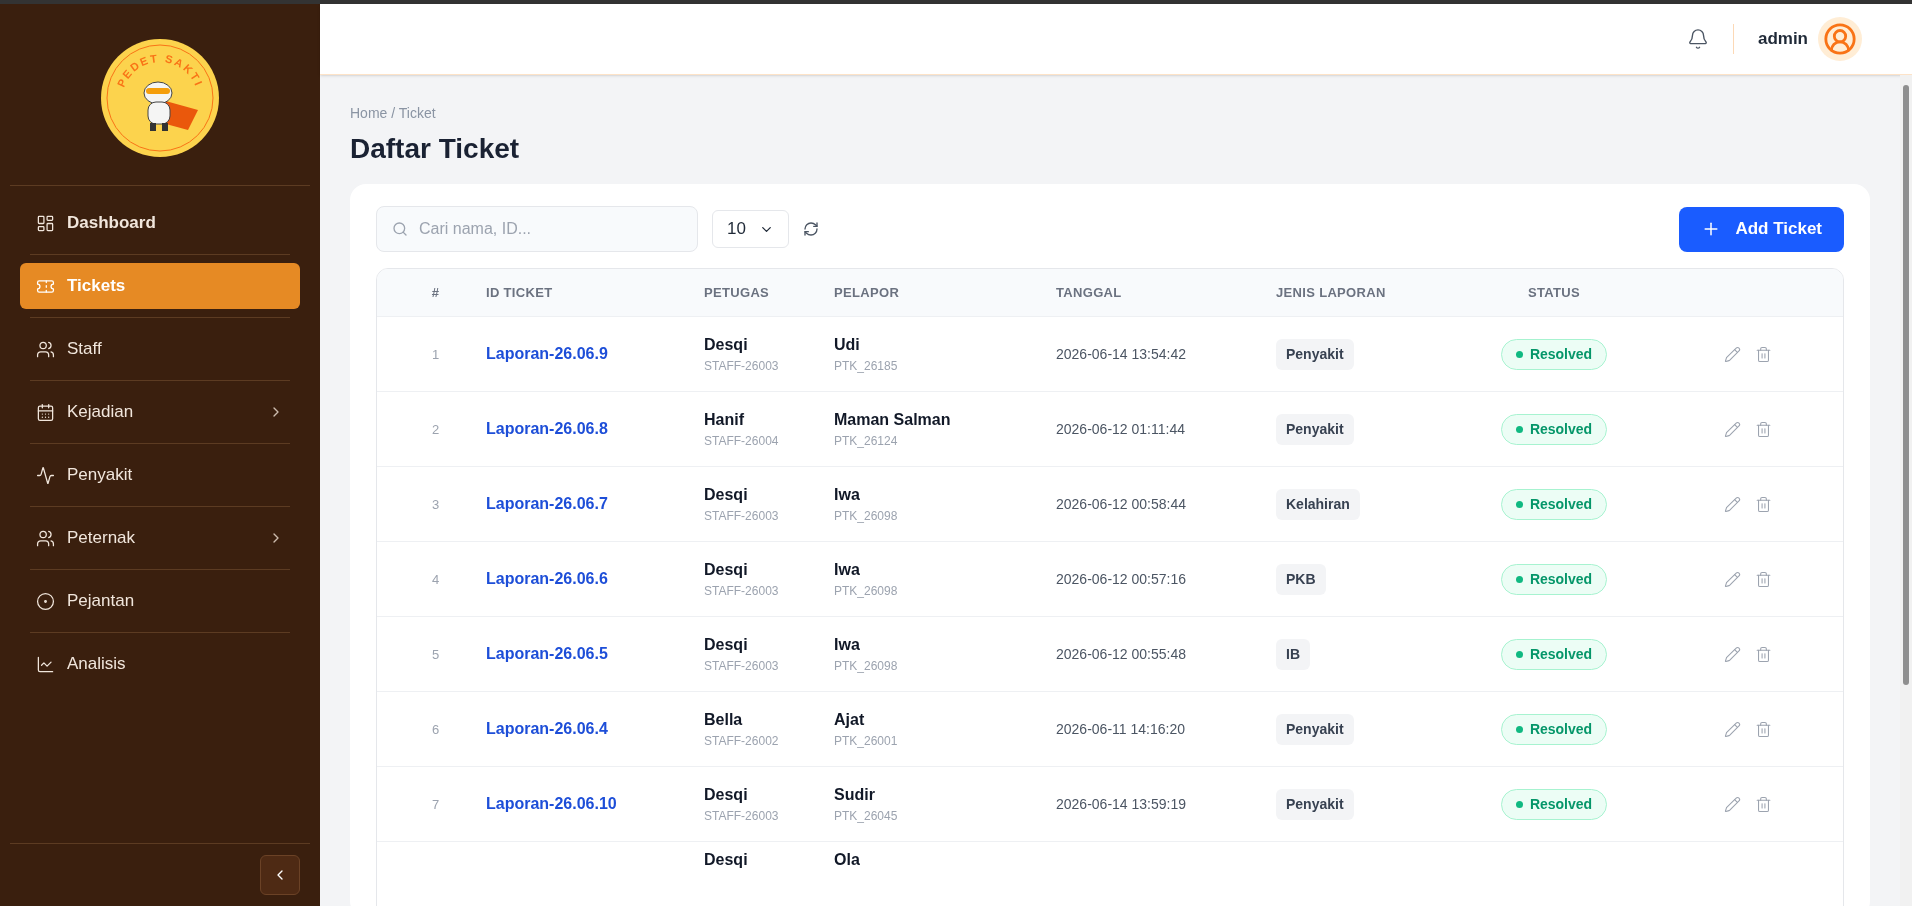 Image resolution: width=1912 pixels, height=906 pixels. I want to click on ticket-id-link: Laporan-26.06.7, so click(547, 503).